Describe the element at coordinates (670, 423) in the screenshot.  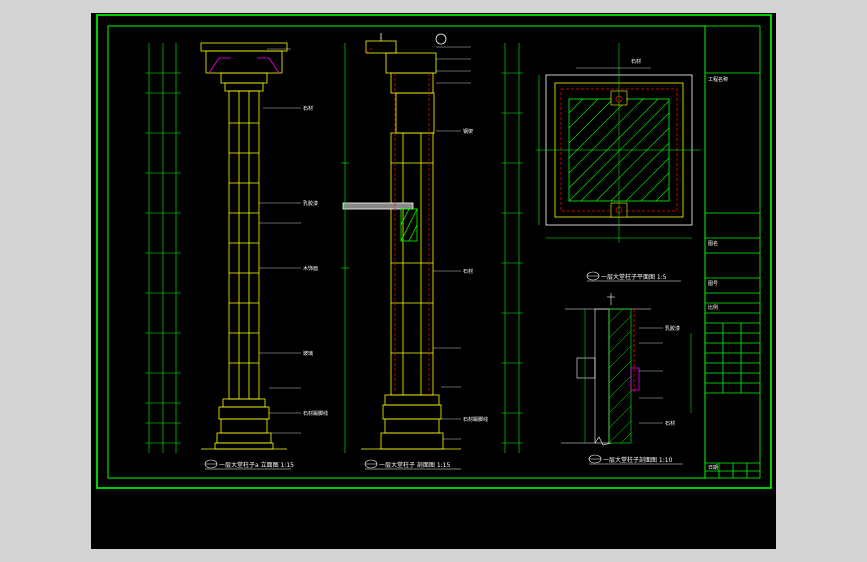
I see `detail-label-stone: 石材` at that location.